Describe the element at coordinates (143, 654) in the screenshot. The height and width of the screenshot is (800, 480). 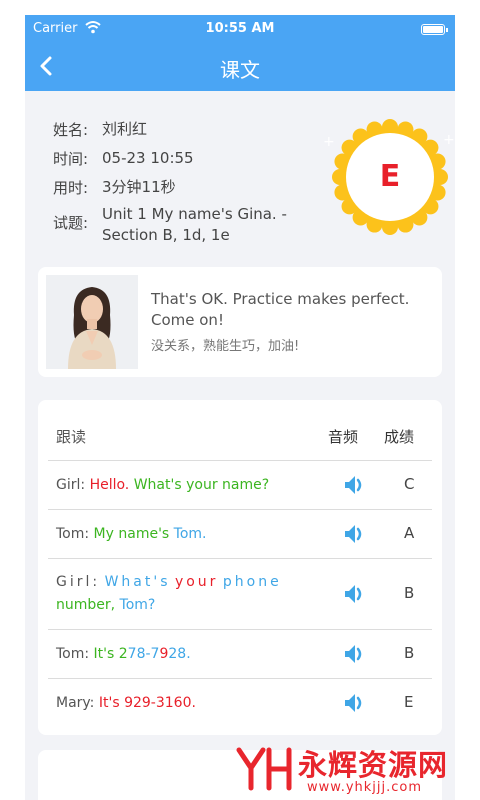
I see `sentence-part: 78-7` at that location.